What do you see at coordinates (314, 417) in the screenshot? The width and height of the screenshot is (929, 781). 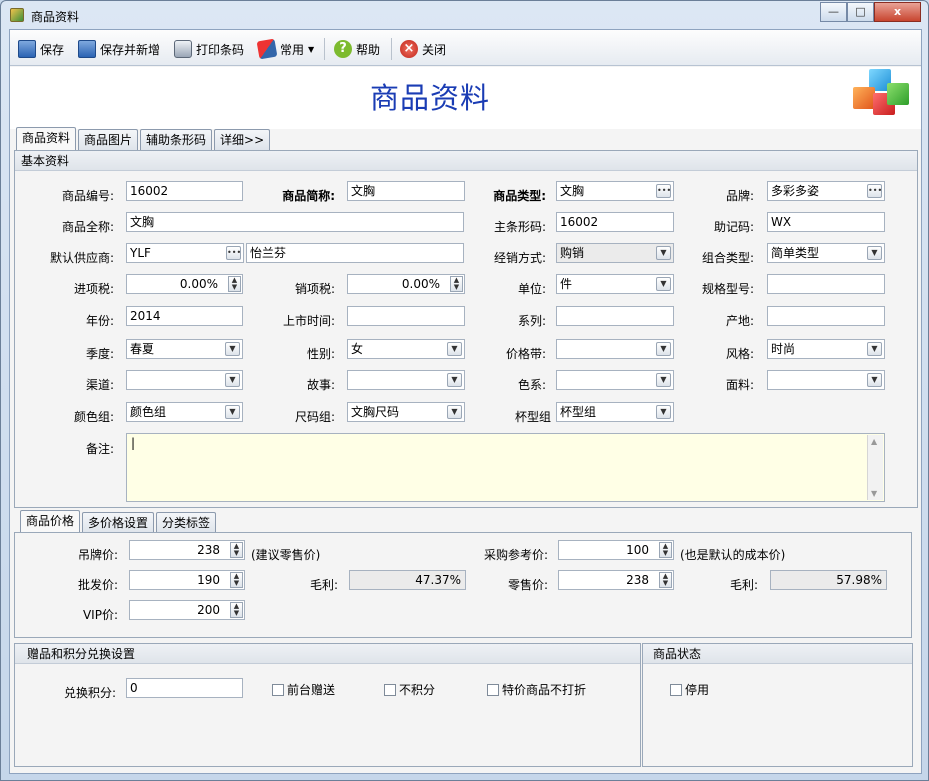 I see `size-group-label: 尺码组:` at bounding box center [314, 417].